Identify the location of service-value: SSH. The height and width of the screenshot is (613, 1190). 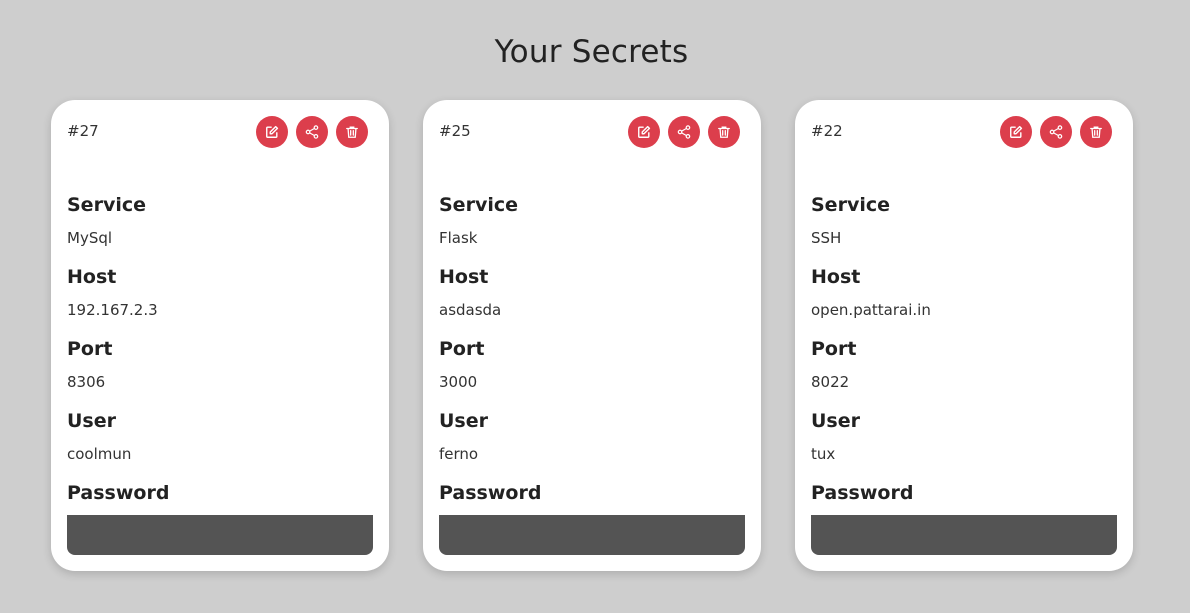
(826, 238).